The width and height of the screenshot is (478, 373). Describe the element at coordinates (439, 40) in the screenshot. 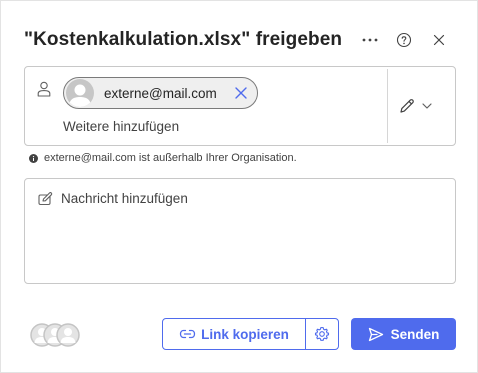

I see `close-icon` at that location.